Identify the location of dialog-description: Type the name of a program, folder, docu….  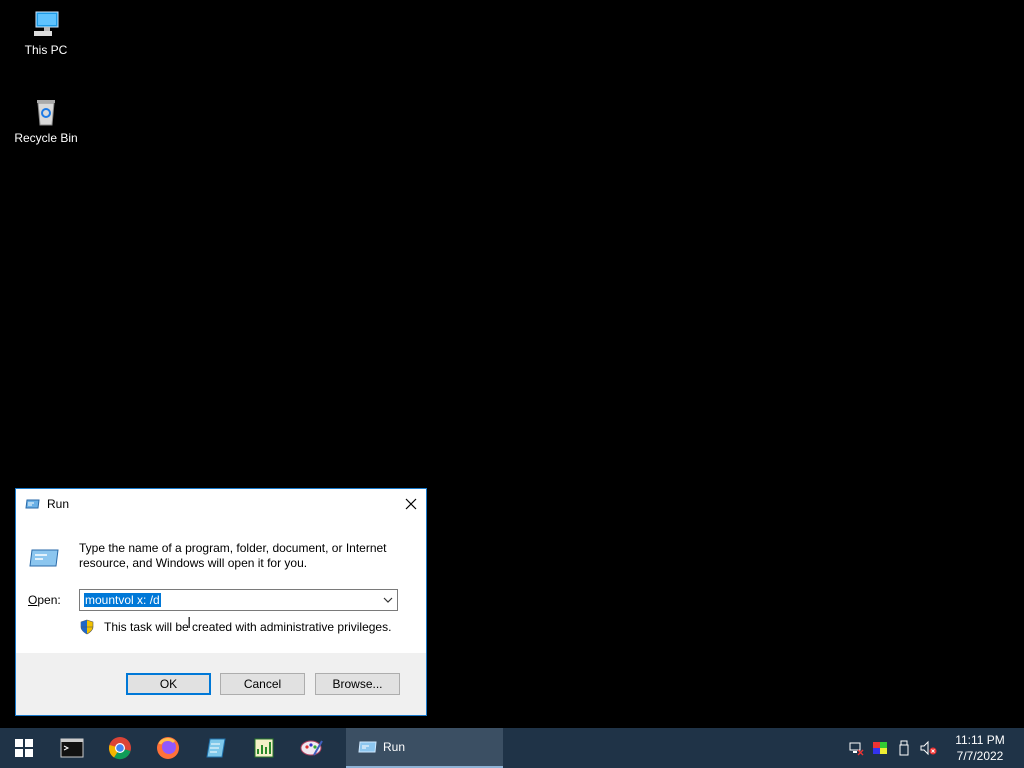
(233, 555).